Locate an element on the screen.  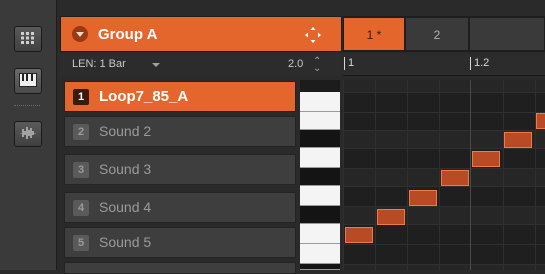
slot-number: 4 is located at coordinates (81, 208).